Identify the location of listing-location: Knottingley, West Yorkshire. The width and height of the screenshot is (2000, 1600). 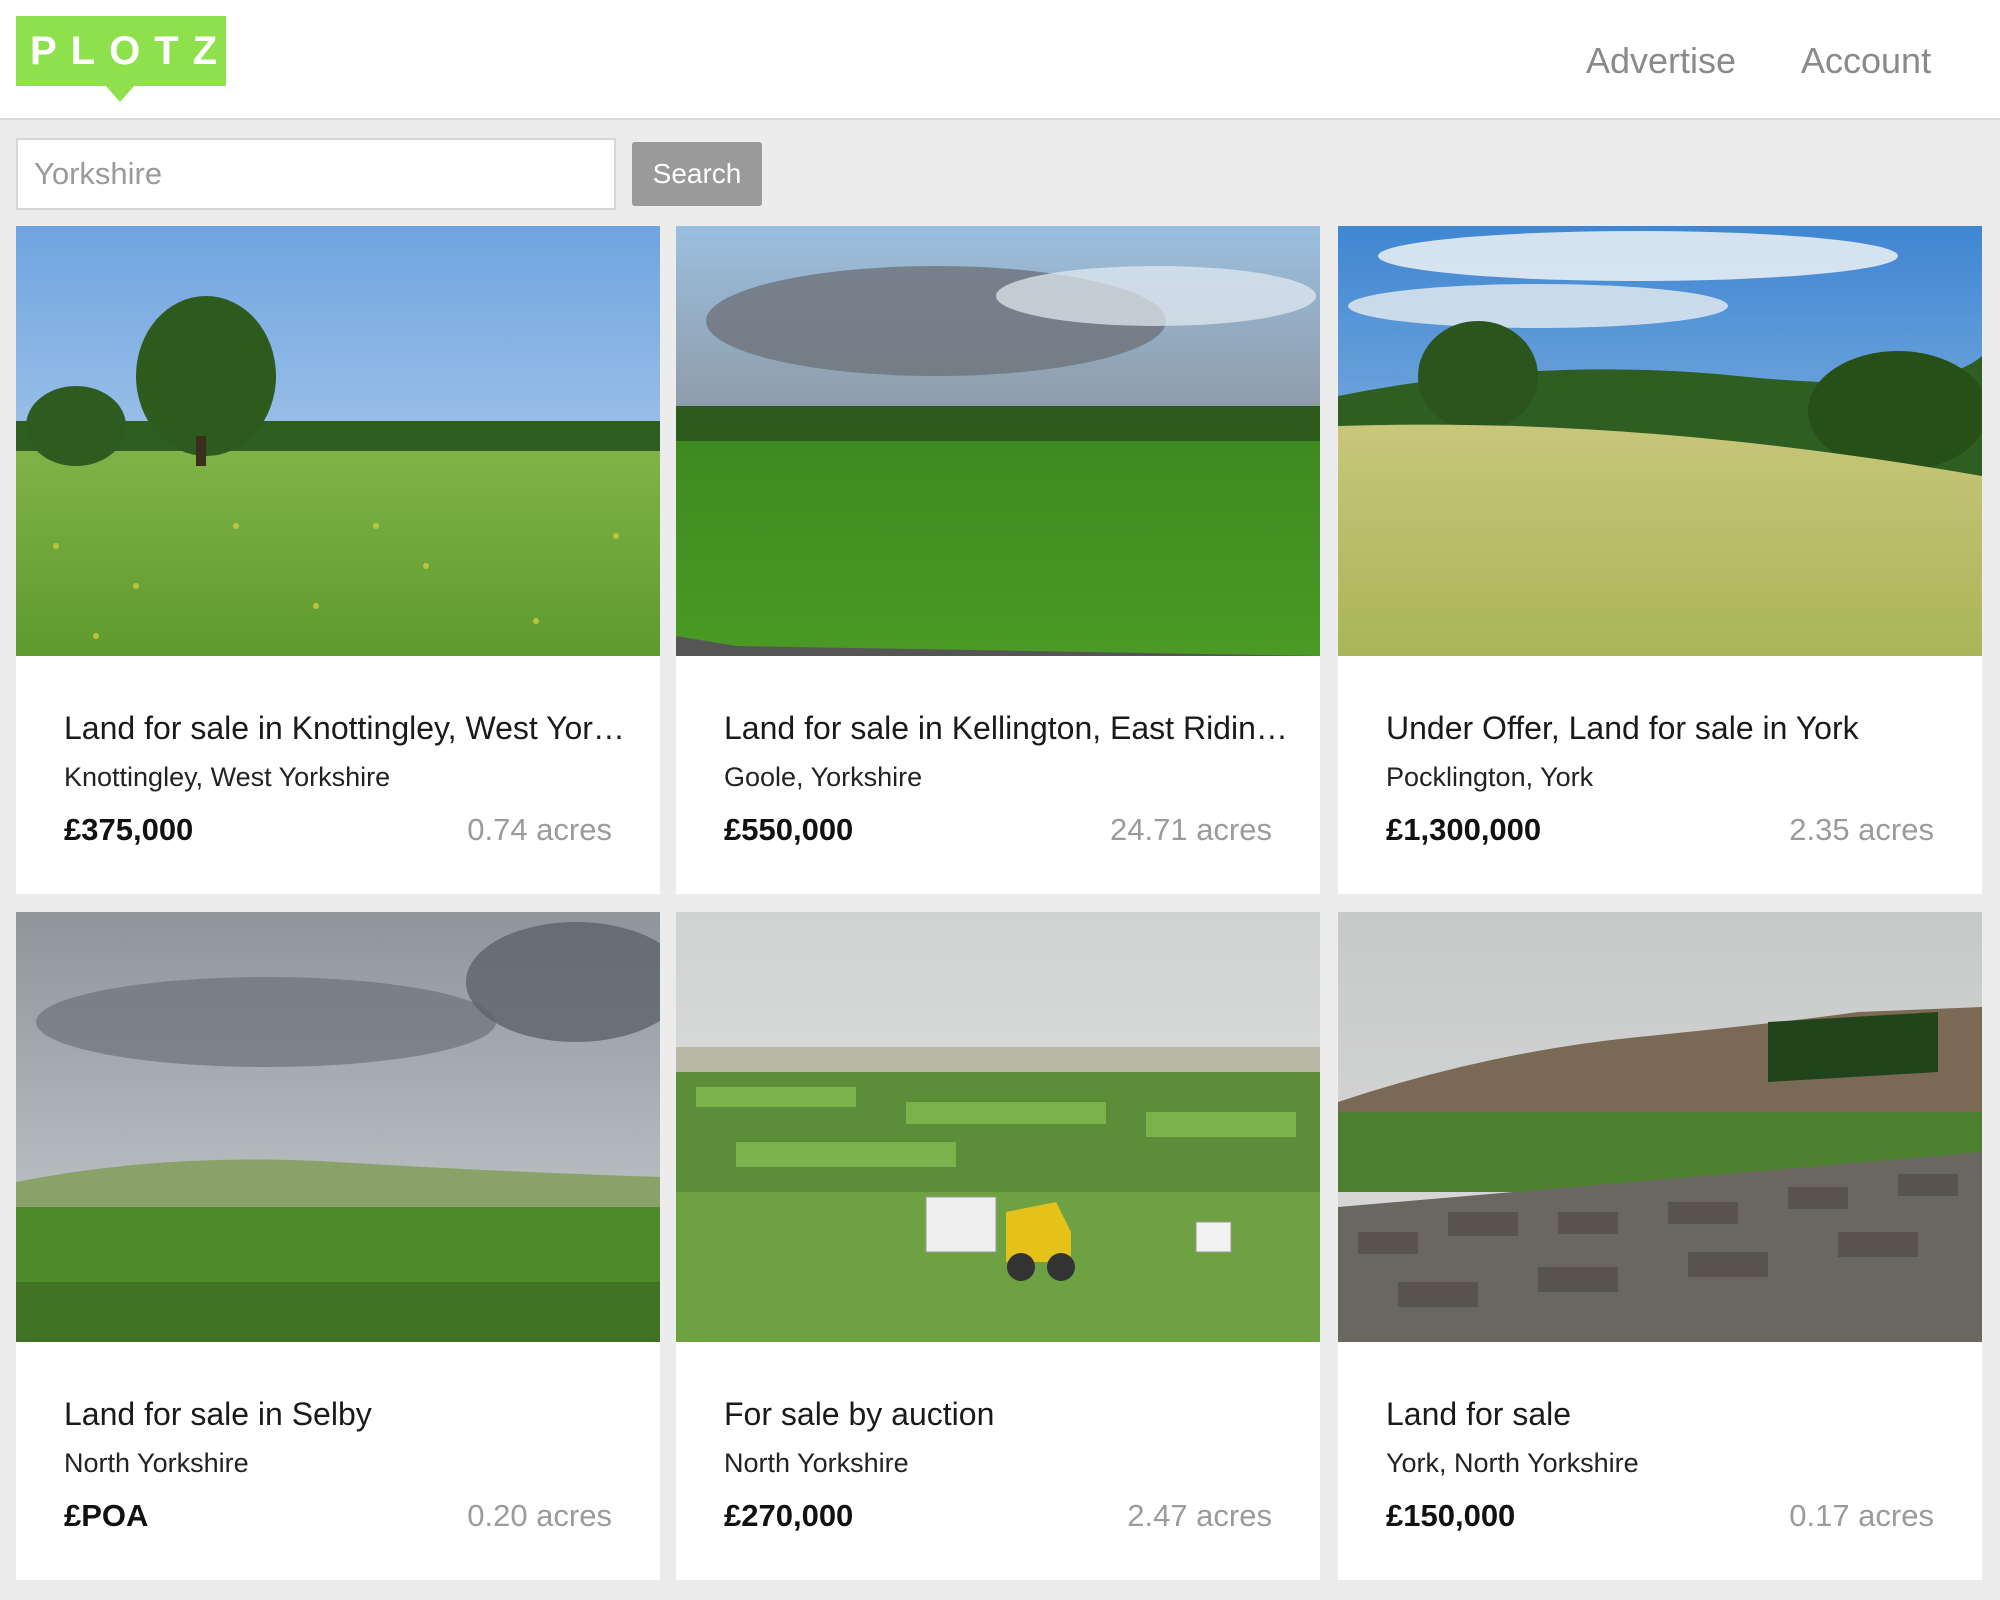
(227, 777).